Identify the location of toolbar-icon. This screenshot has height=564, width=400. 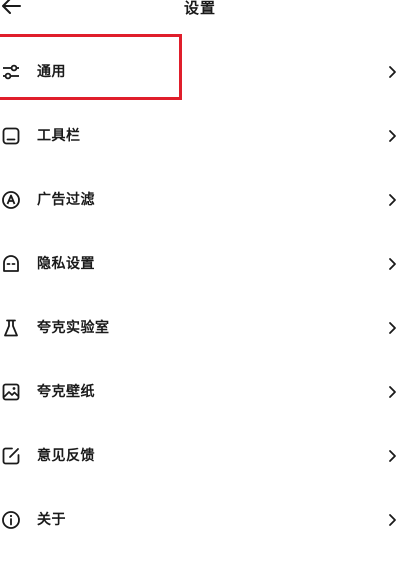
(11, 136).